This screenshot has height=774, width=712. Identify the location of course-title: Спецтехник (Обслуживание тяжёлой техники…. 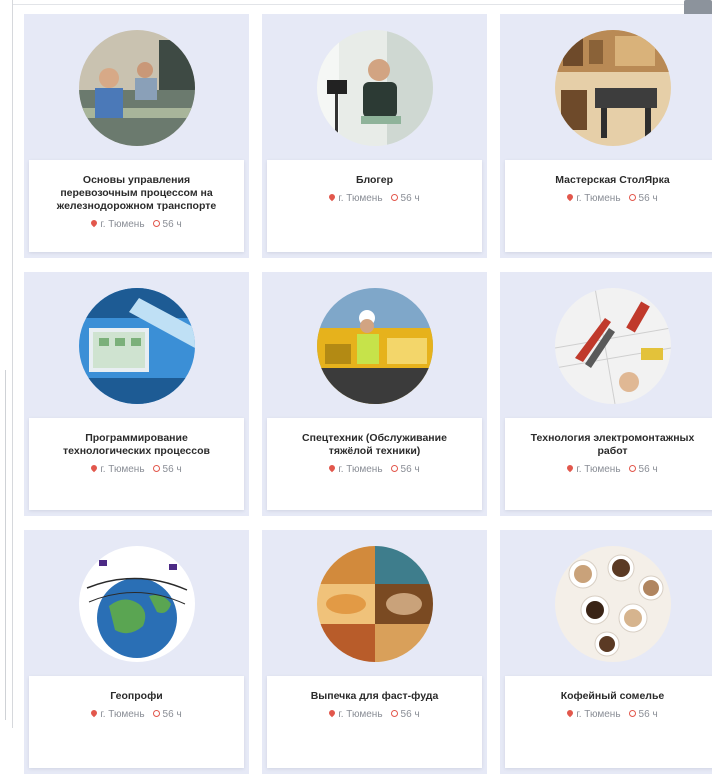
(374, 445).